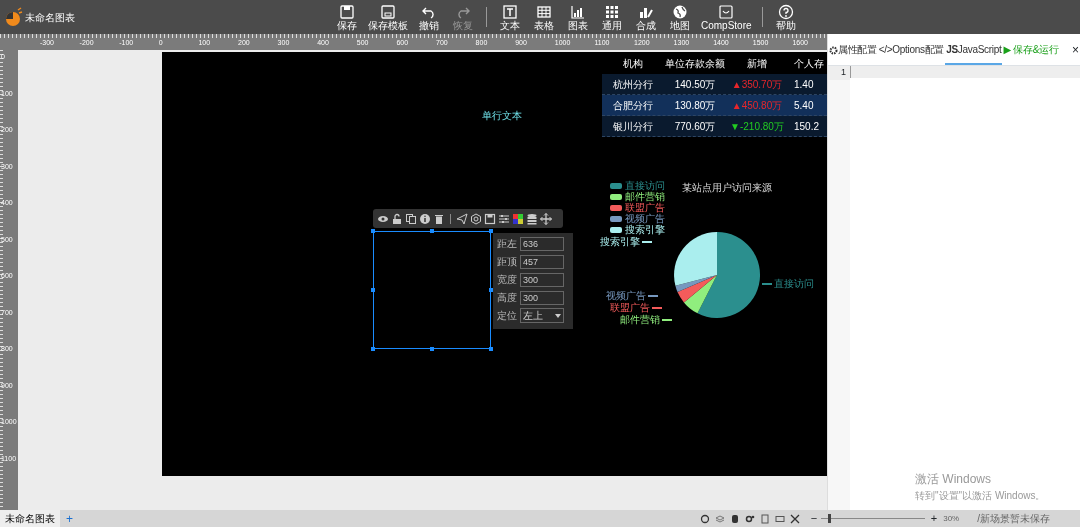 The width and height of the screenshot is (1080, 527). I want to click on save-status: /新场景暂未保存, so click(1013, 519).